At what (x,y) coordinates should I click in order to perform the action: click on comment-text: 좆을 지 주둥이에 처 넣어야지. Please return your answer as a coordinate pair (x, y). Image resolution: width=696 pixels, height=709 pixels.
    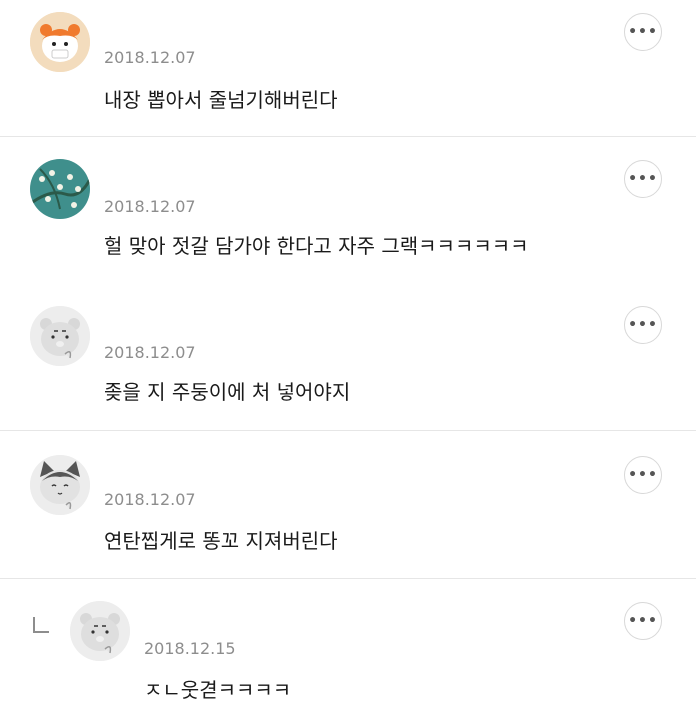
    Looking at the image, I should click on (227, 392).